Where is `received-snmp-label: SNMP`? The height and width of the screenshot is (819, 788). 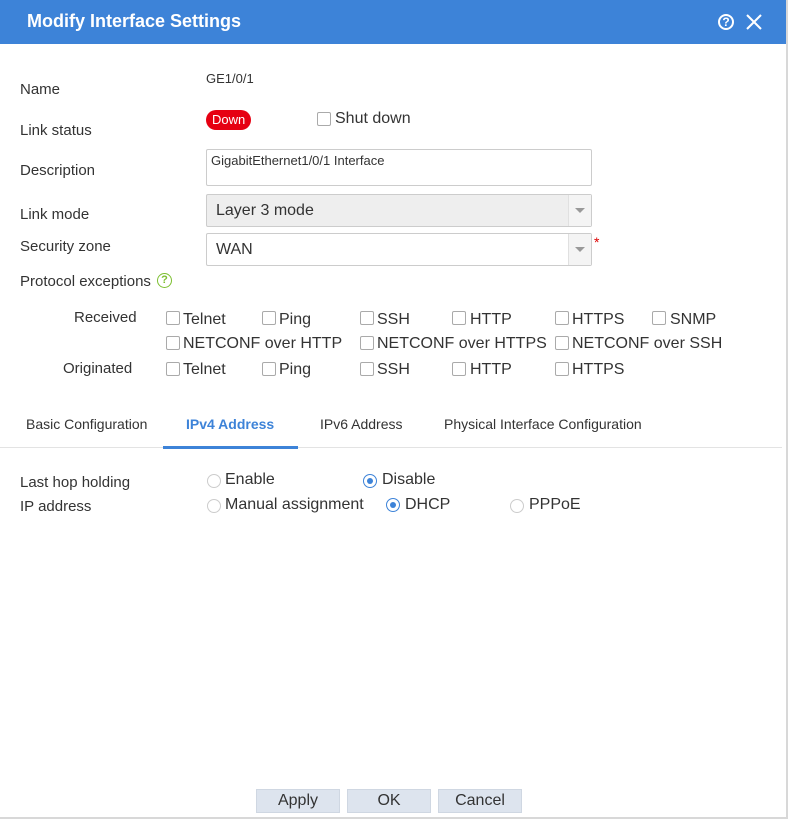 received-snmp-label: SNMP is located at coordinates (693, 319).